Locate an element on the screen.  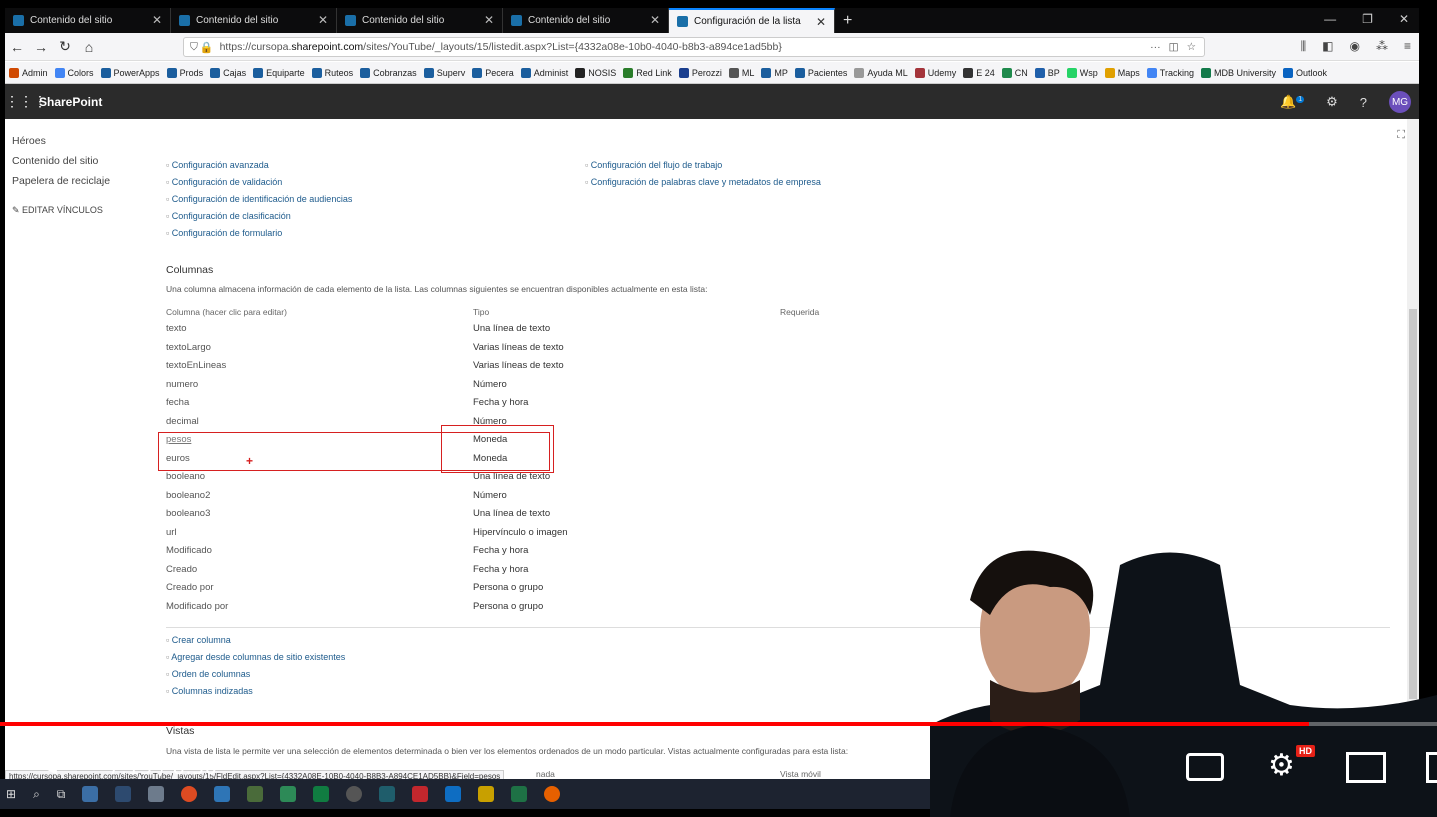
bookmark-item: Admin is located at coordinates (28, 72).